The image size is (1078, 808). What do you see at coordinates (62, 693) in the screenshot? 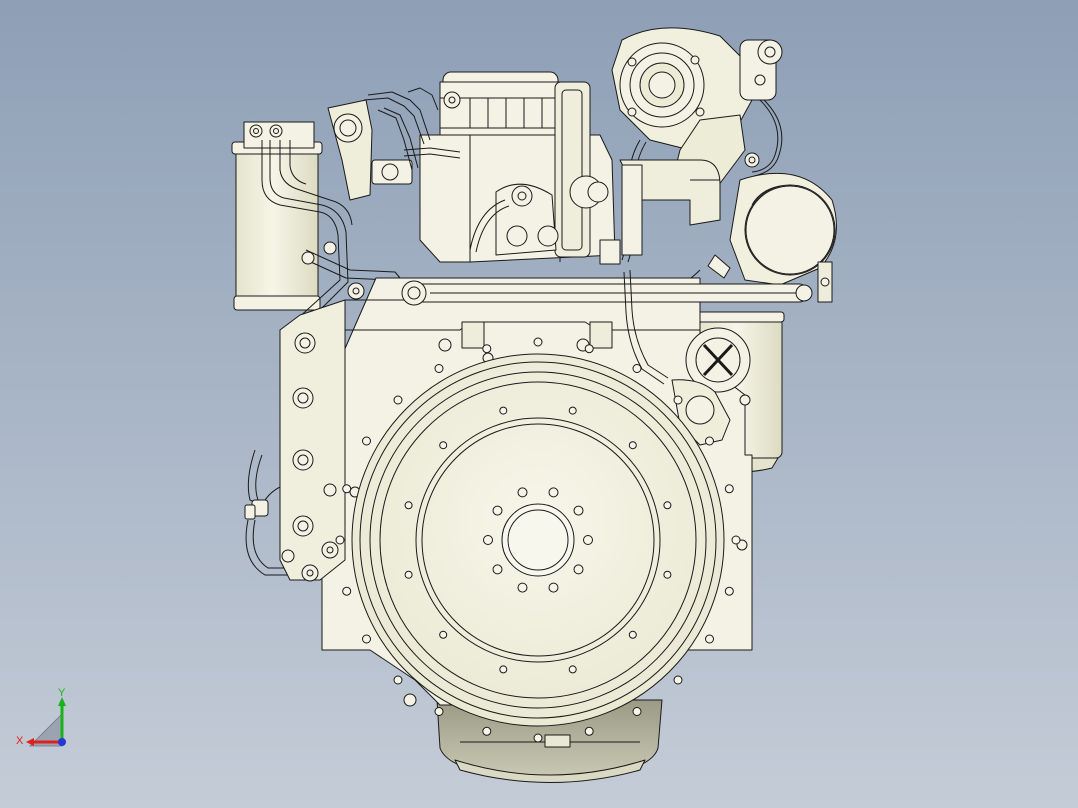
I see `y-axis-label: Y` at bounding box center [62, 693].